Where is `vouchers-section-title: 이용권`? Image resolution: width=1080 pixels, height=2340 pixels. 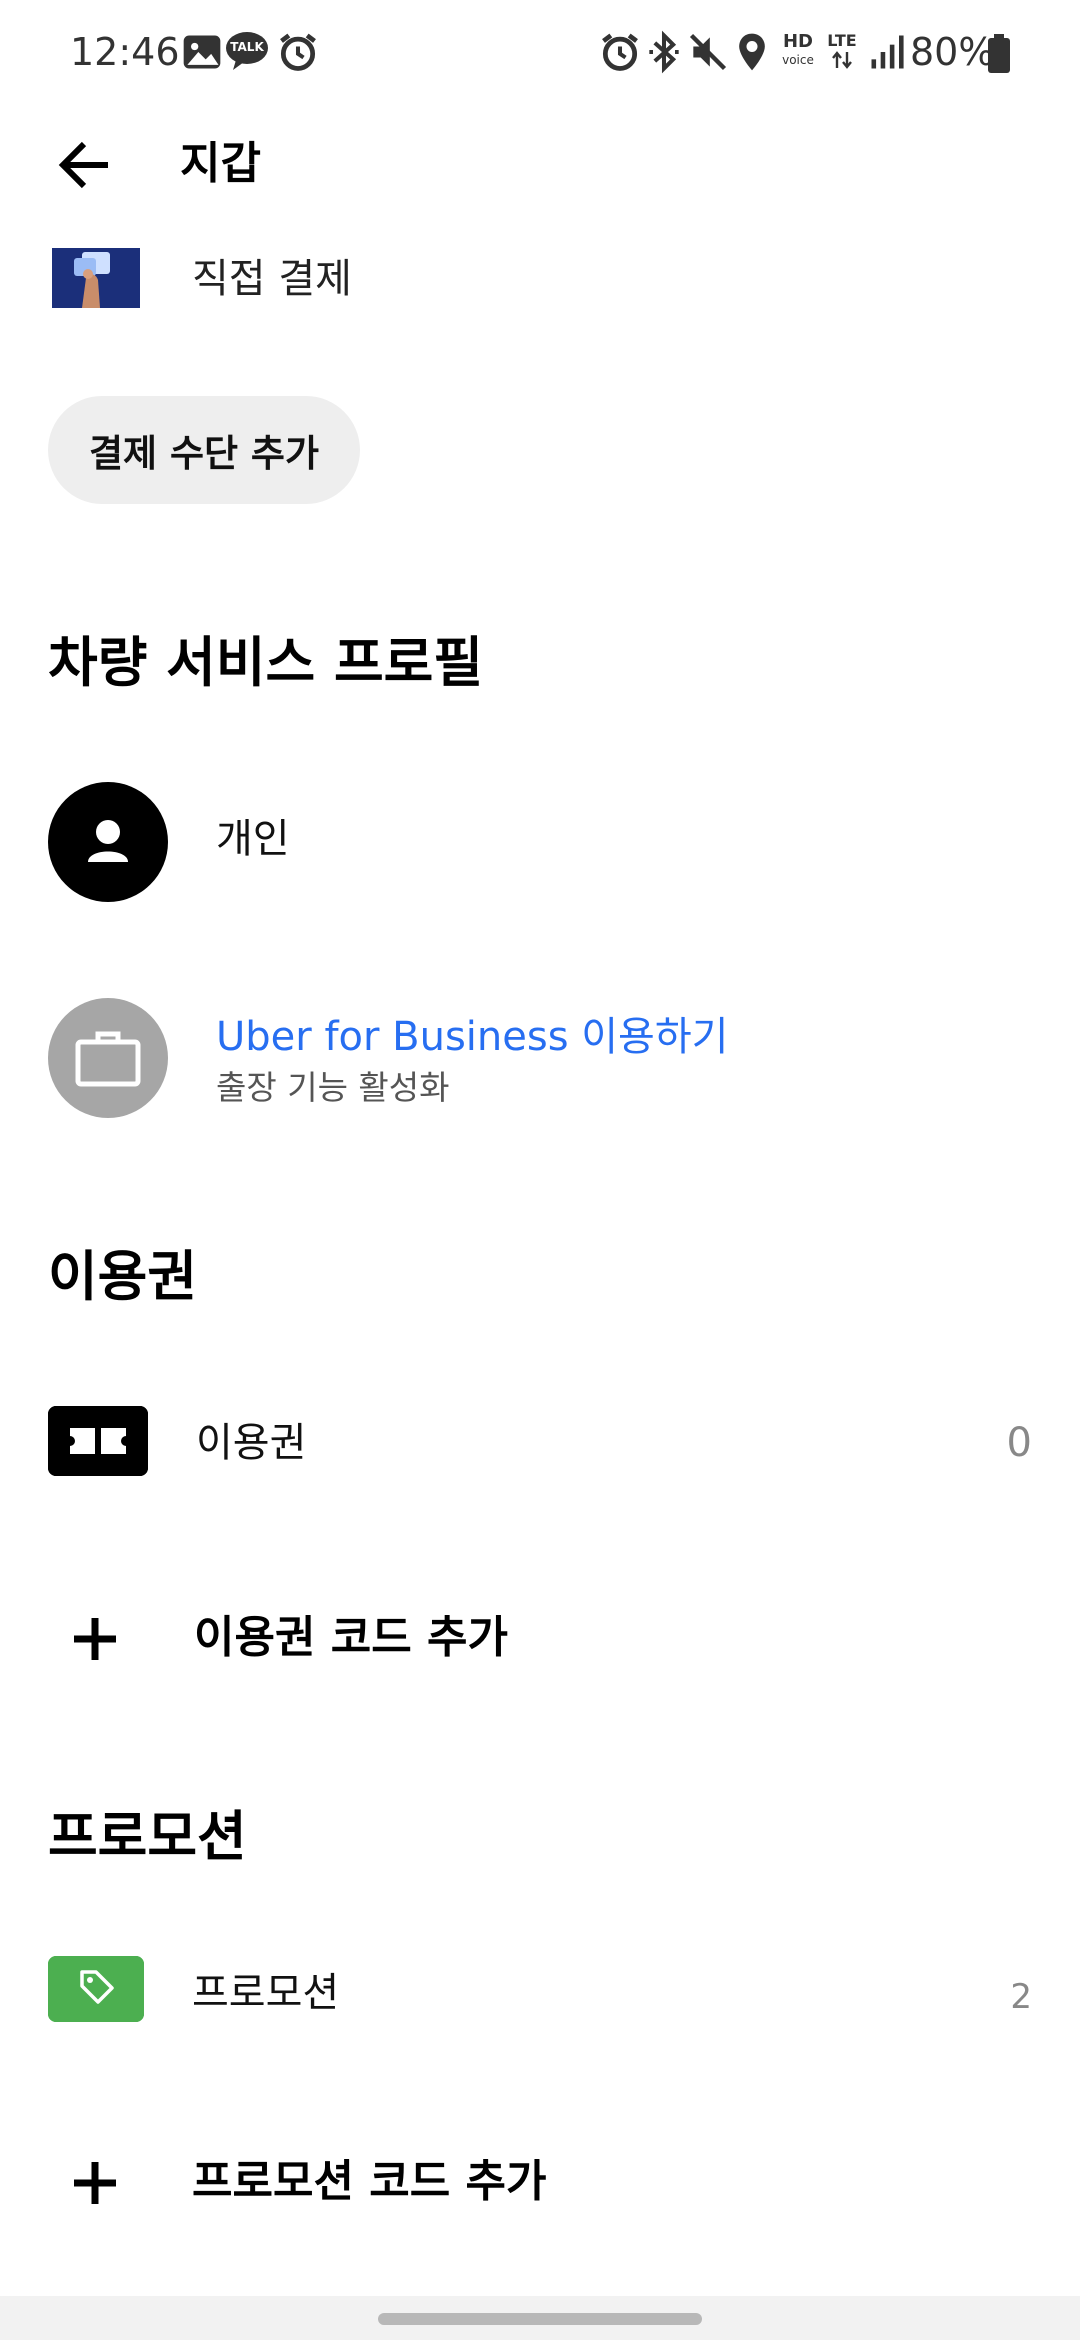 vouchers-section-title: 이용권 is located at coordinates (123, 1276).